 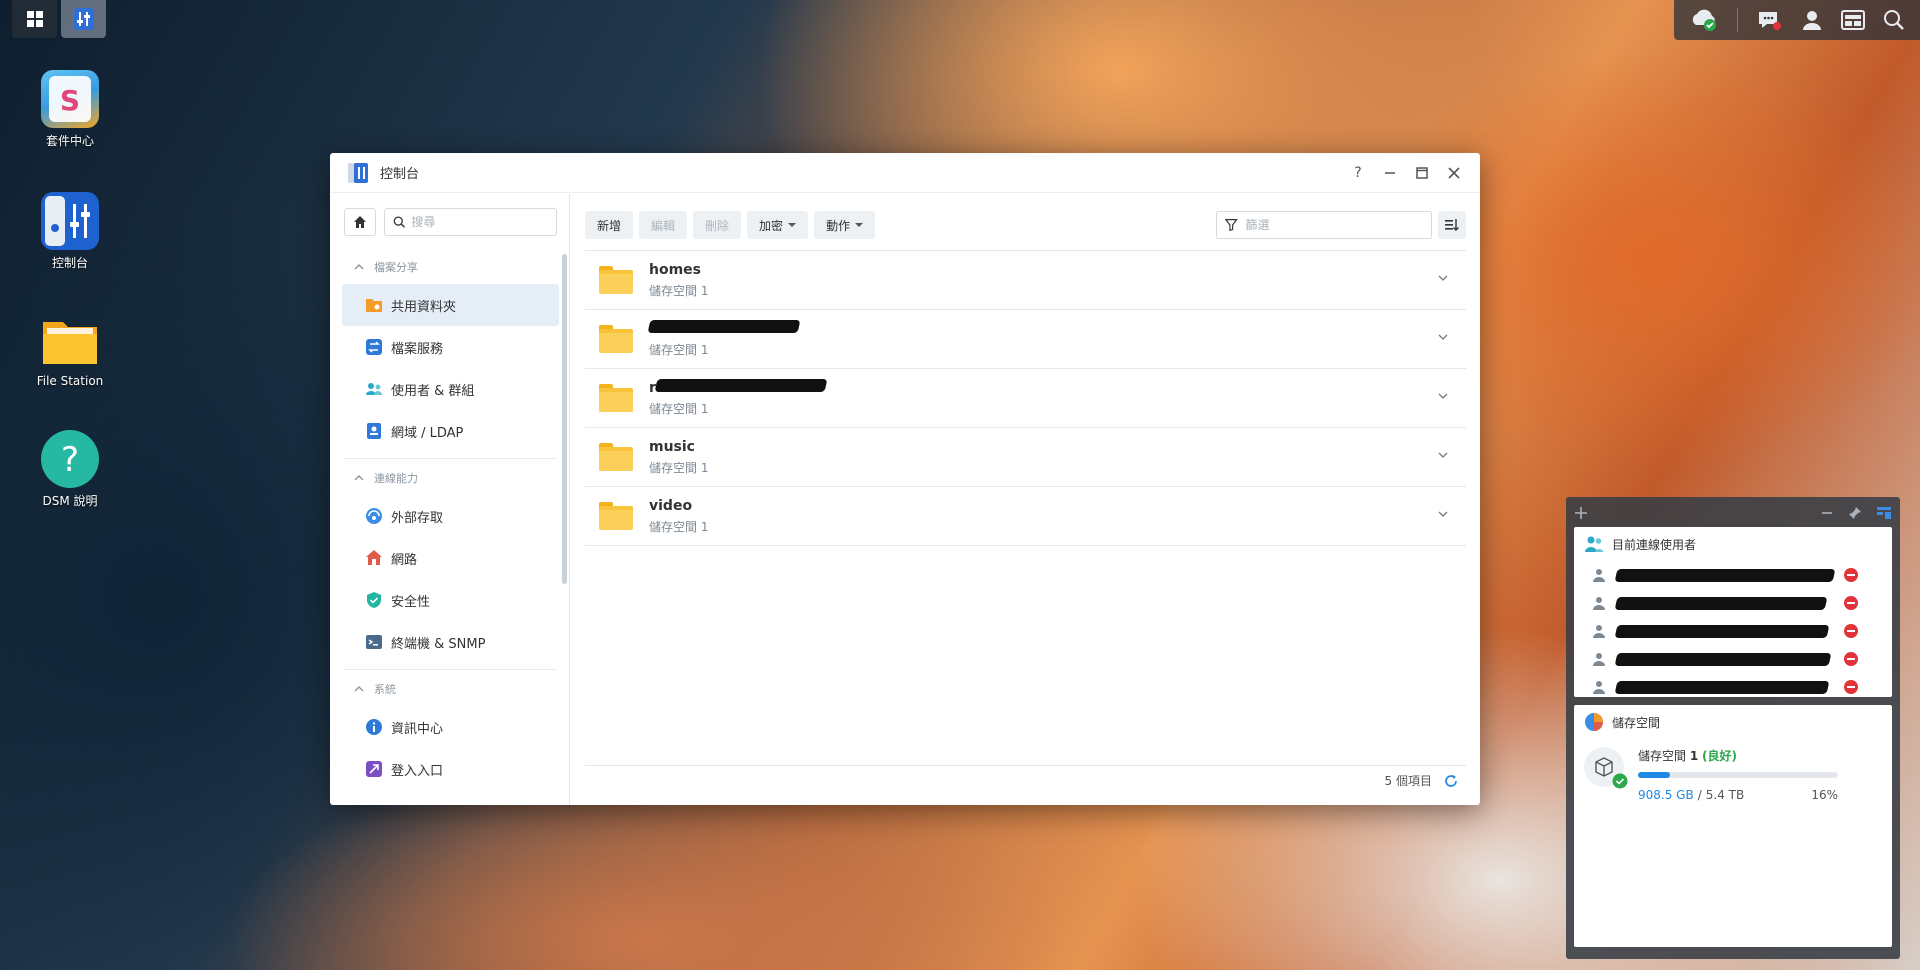 I want to click on table-row: music 儲存空間 1, so click(x=1025, y=457).